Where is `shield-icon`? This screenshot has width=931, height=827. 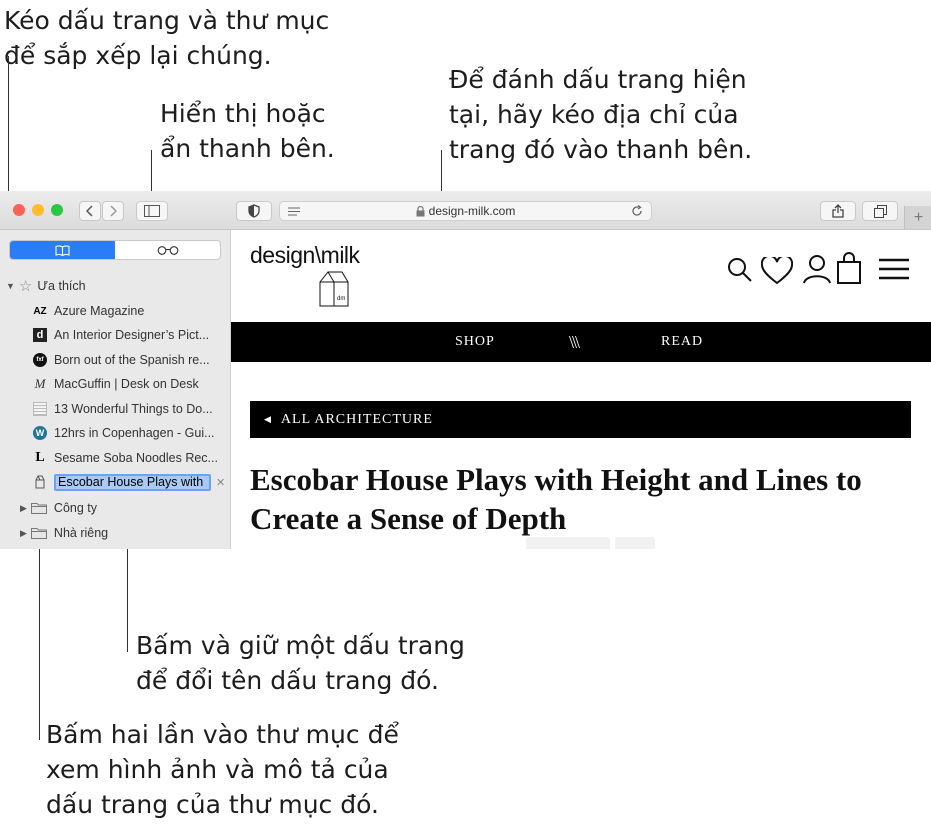 shield-icon is located at coordinates (254, 211).